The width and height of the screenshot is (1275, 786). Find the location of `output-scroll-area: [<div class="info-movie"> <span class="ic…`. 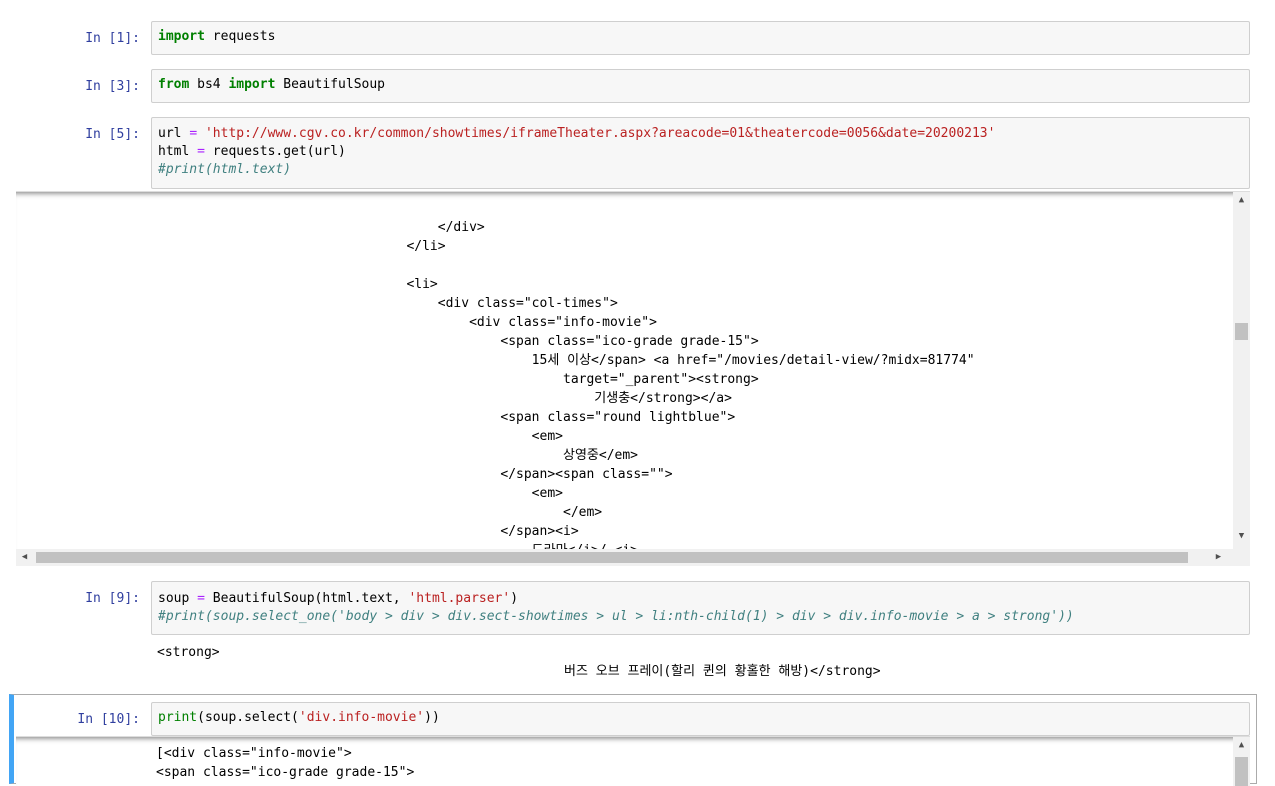

output-scroll-area: [<div class="info-movie"> <span class="ic… is located at coordinates (633, 761).